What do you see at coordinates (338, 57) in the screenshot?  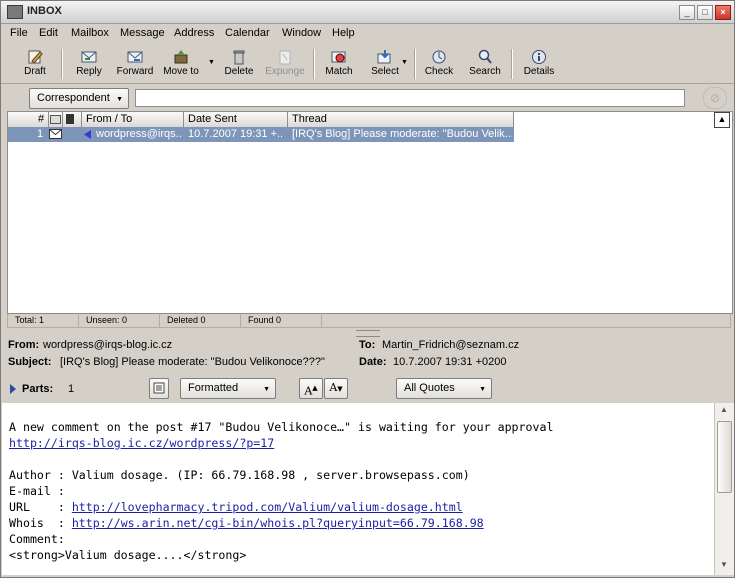 I see `match-icon` at bounding box center [338, 57].